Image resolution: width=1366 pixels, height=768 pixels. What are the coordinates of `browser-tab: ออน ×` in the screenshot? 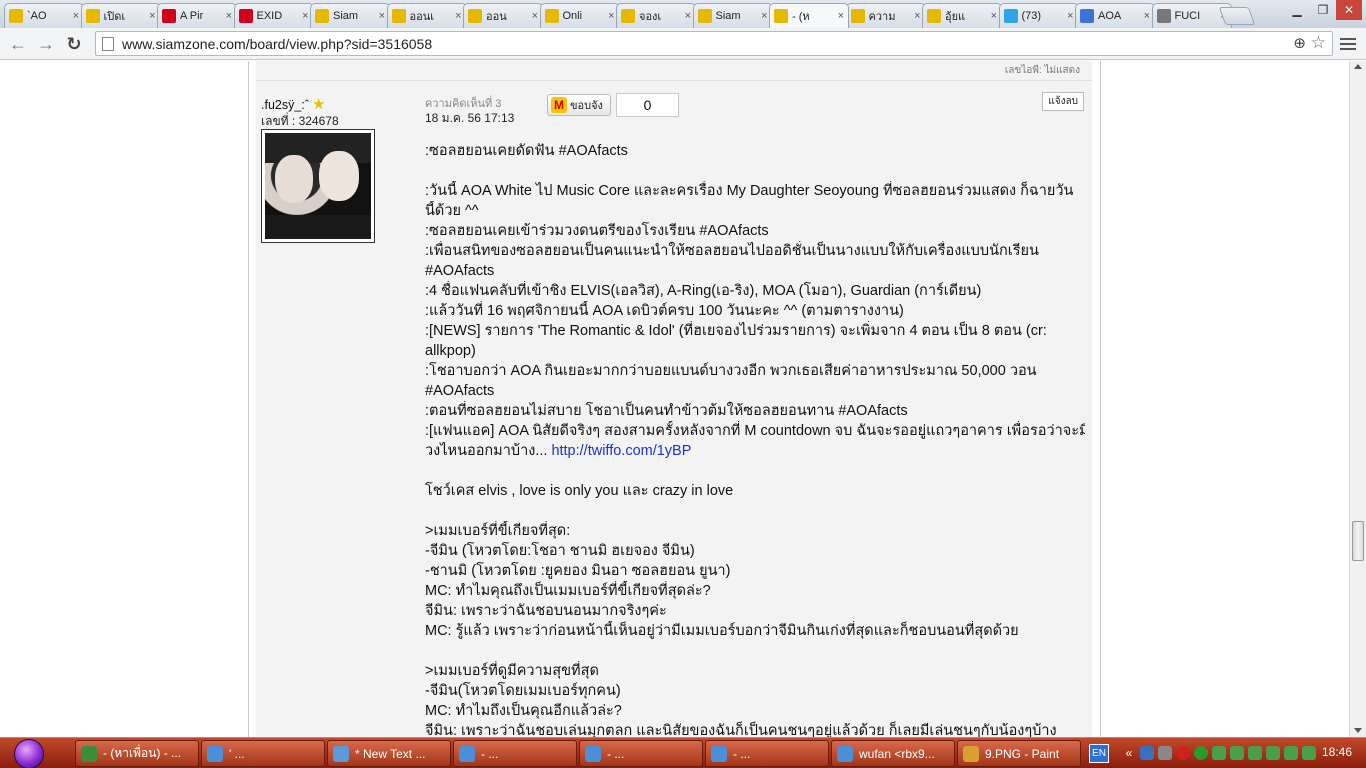 It's located at (503, 15).